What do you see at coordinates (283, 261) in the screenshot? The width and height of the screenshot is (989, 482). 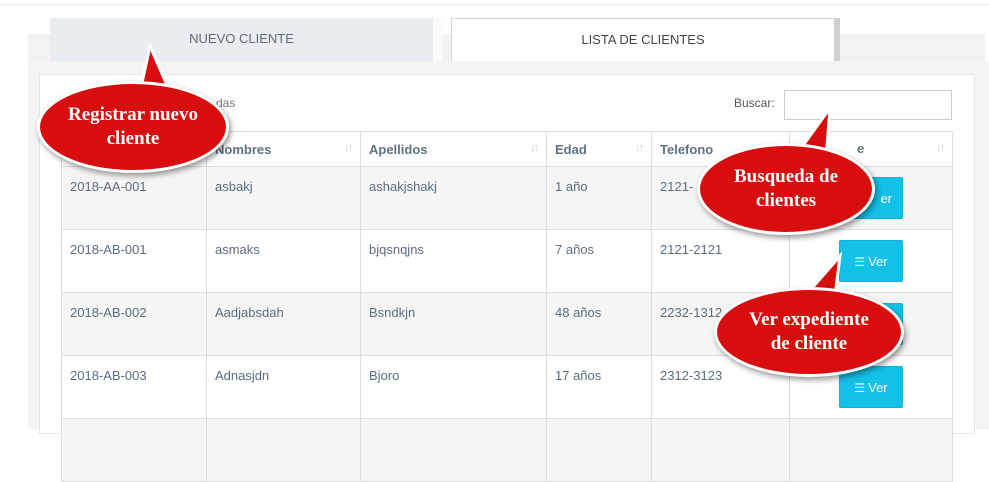 I see `cell-nombres: asmaks` at bounding box center [283, 261].